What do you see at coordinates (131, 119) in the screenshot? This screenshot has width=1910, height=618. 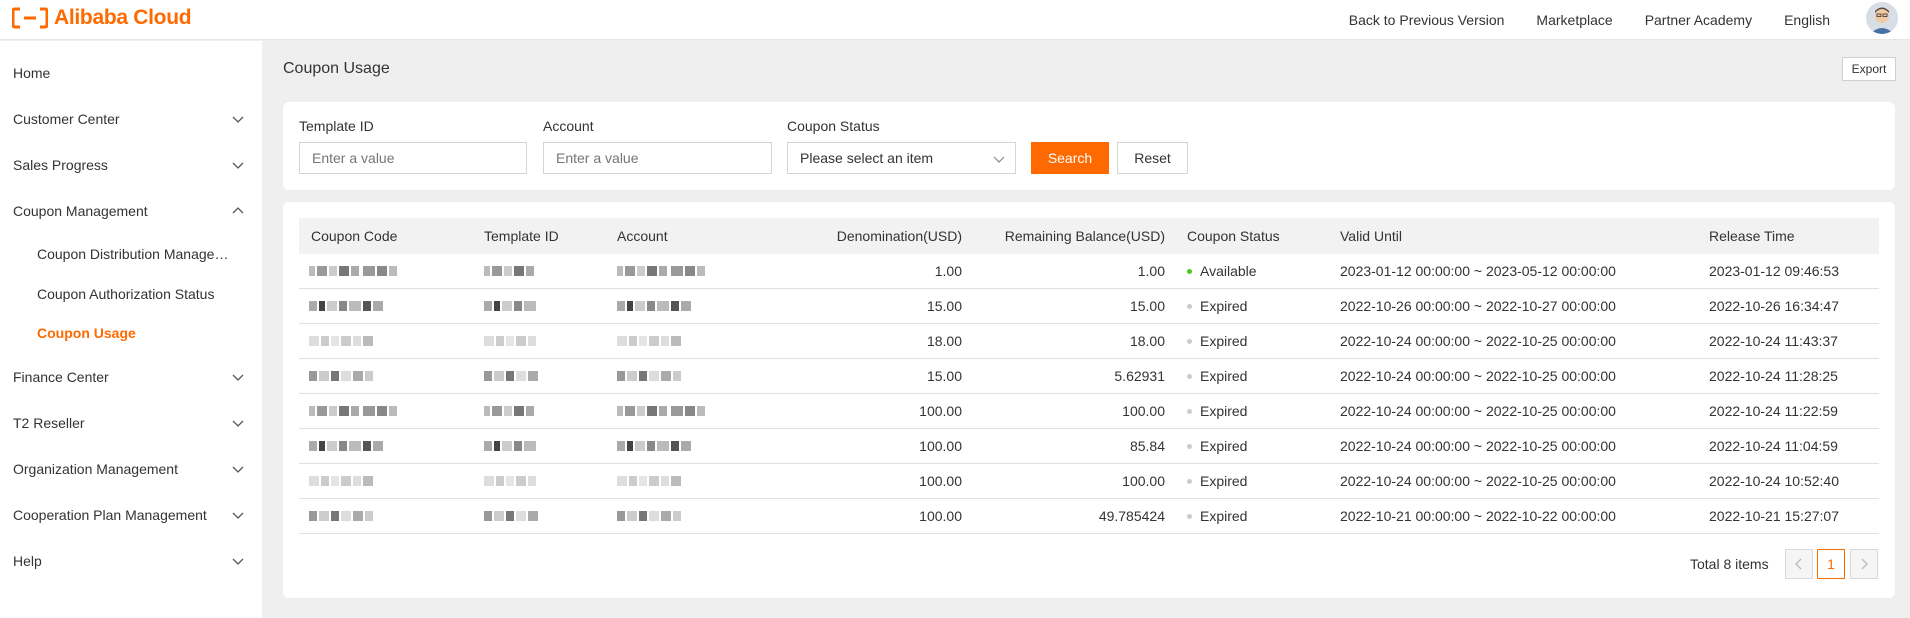 I see `sidebar-item-customer-center: Customer Center` at bounding box center [131, 119].